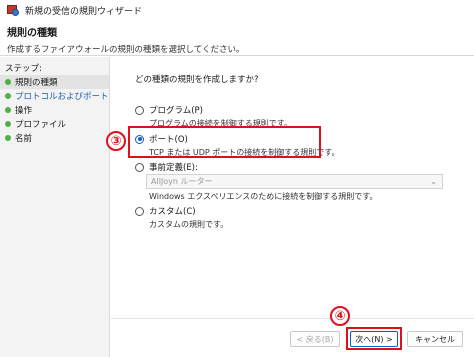 The width and height of the screenshot is (474, 357). What do you see at coordinates (126, 50) in the screenshot?
I see `page-description: 作成するファイアウォールの規則の種類を選択してください。` at bounding box center [126, 50].